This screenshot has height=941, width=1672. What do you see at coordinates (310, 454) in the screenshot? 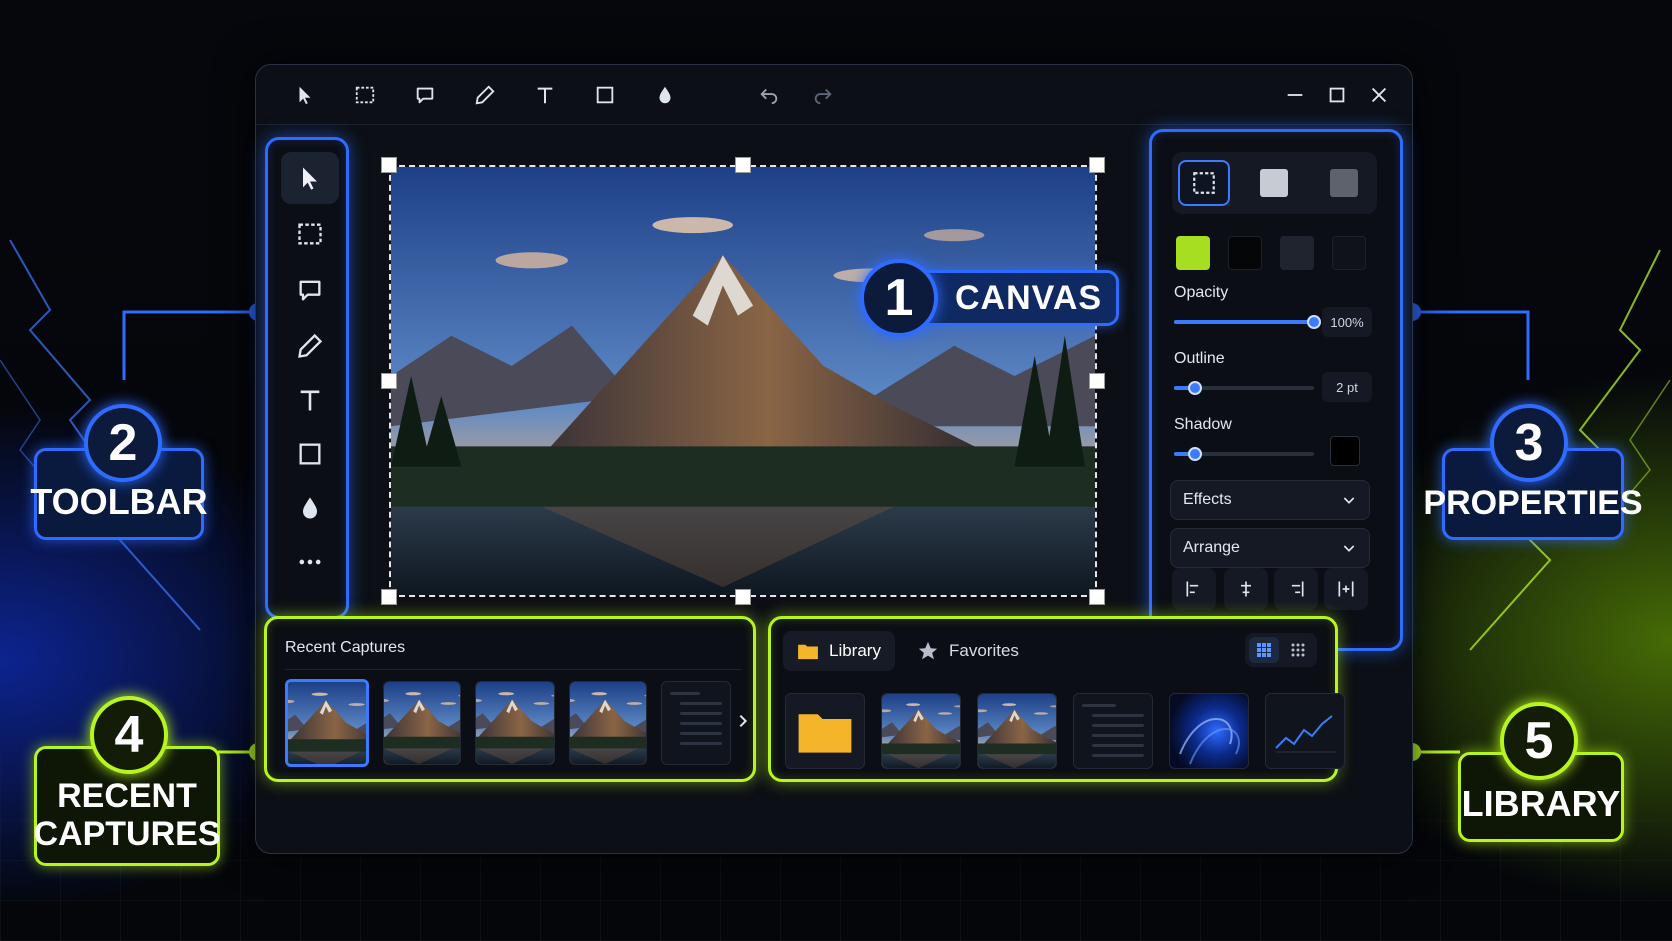
I see `toolbar-rectangle` at bounding box center [310, 454].